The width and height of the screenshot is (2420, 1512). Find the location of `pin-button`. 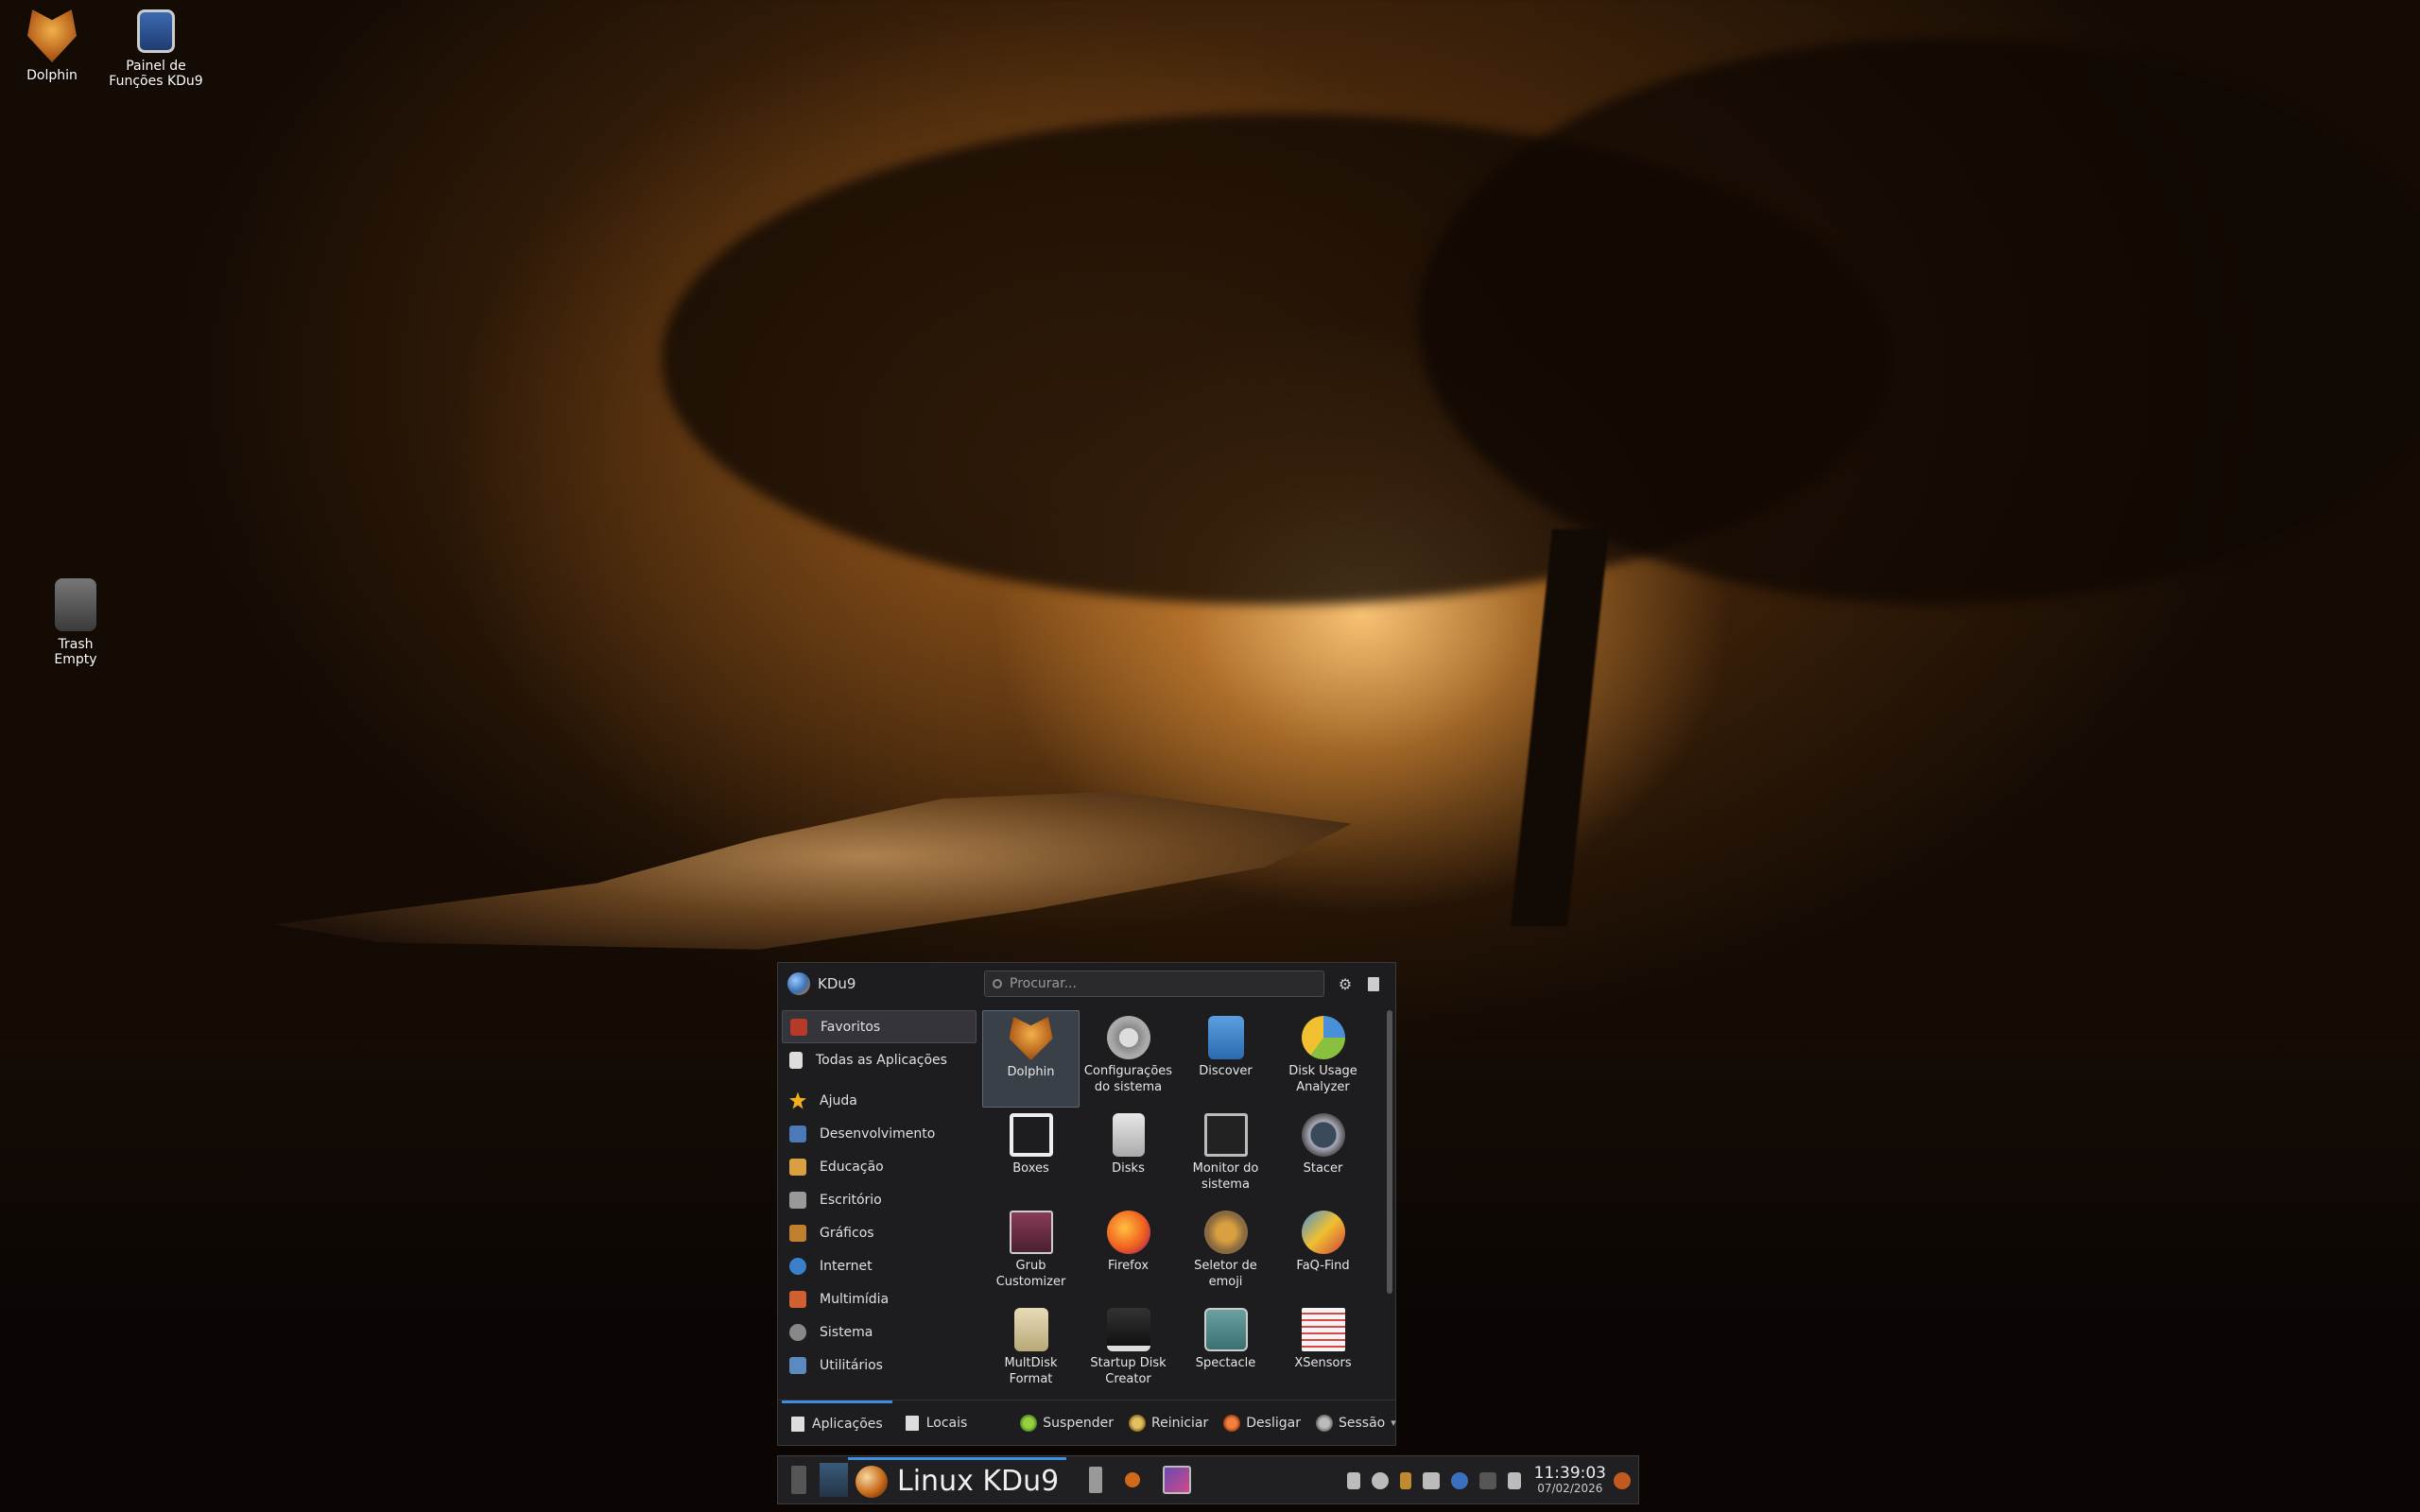

pin-button is located at coordinates (1373, 983).